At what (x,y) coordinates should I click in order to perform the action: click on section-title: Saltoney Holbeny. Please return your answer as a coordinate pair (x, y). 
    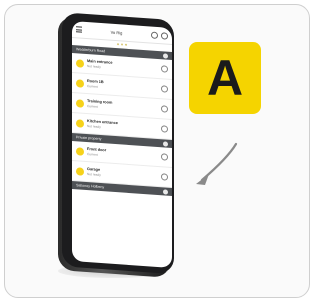
    Looking at the image, I should click on (90, 186).